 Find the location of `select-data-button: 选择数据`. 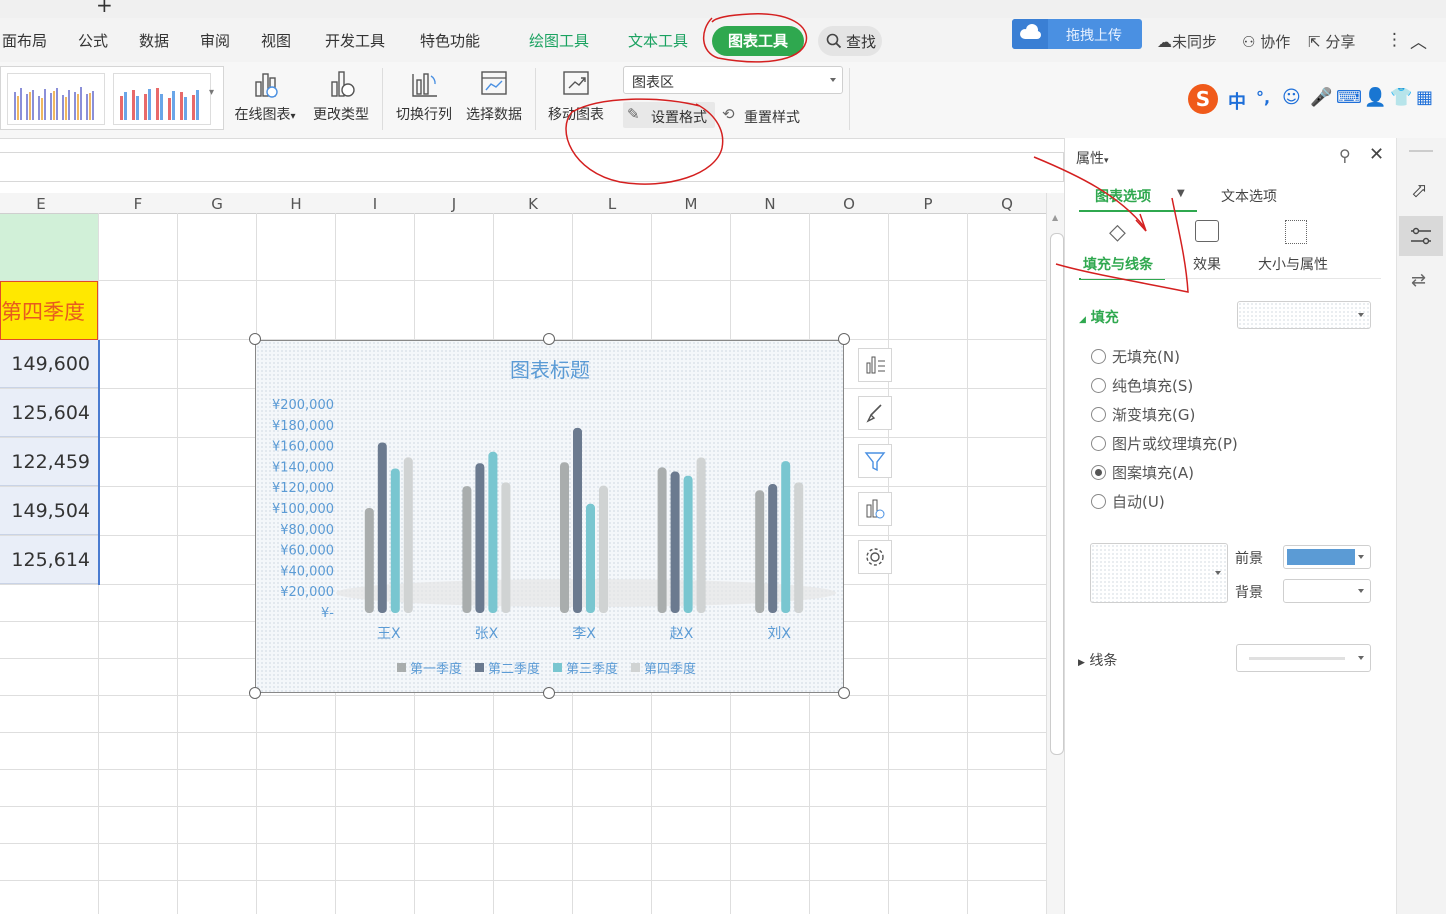

select-data-button: 选择数据 is located at coordinates (494, 96).